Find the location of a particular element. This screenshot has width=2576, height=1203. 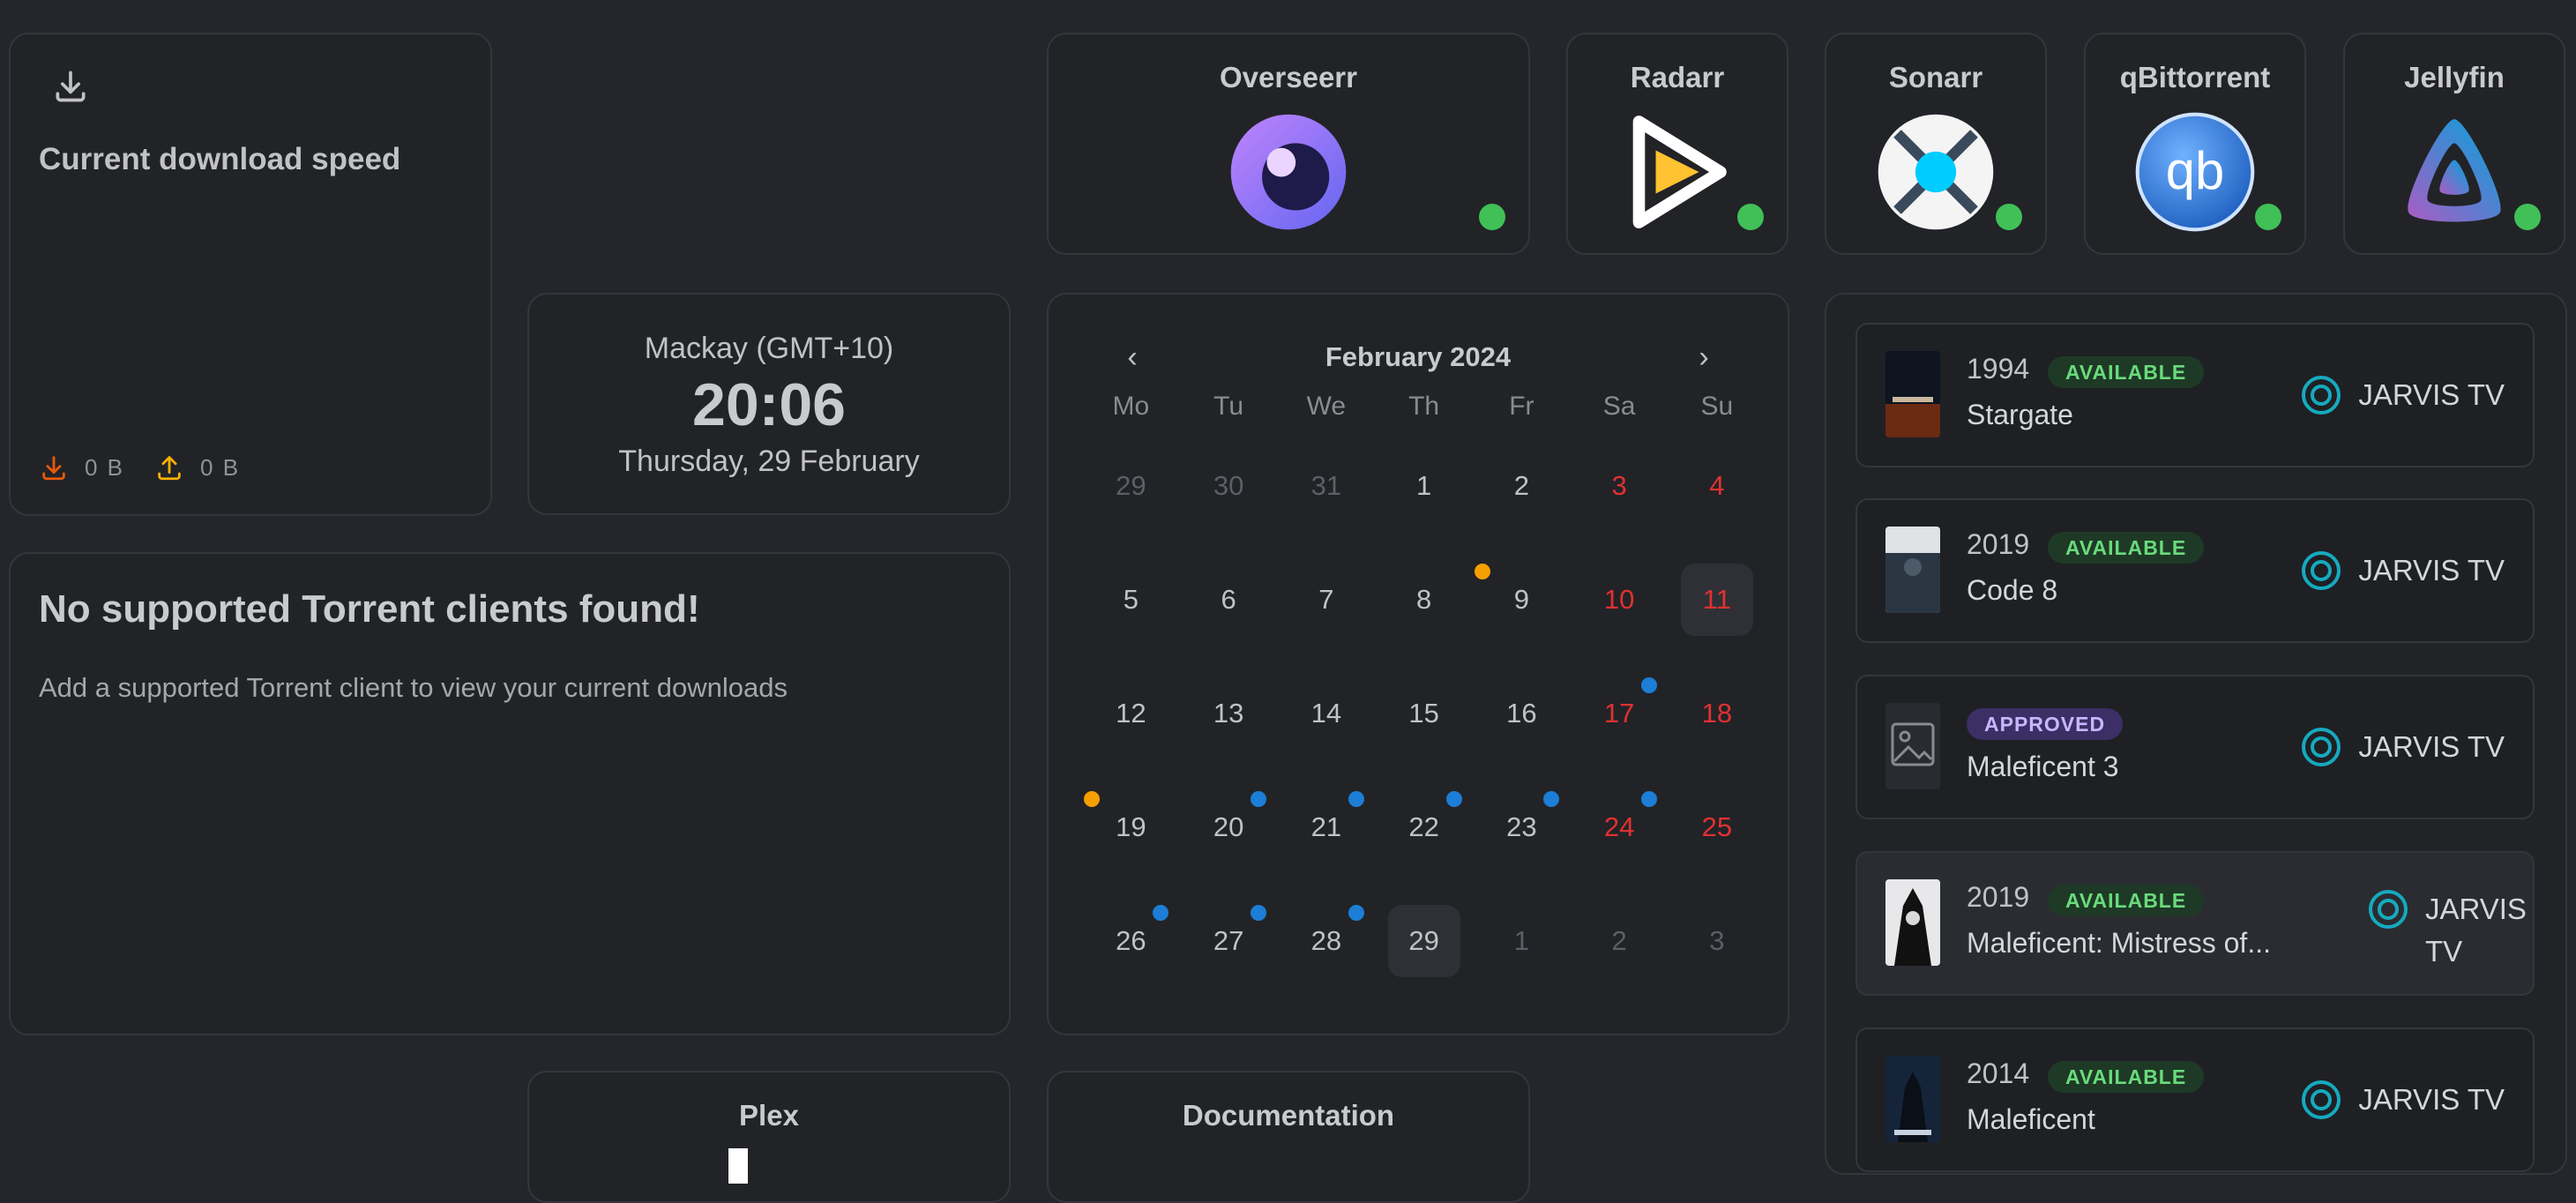

app-name: Jellyfin is located at coordinates (2454, 77).